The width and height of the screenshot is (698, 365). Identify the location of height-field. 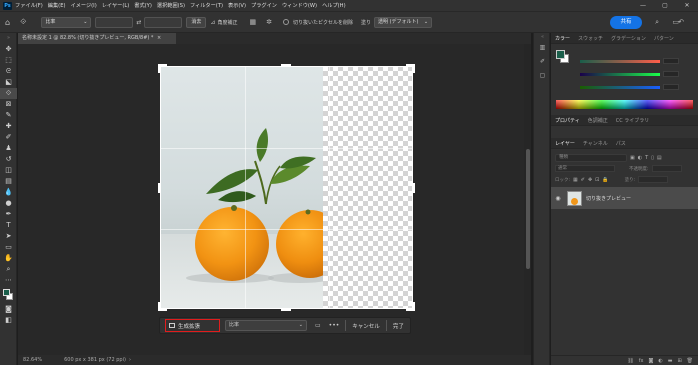
(163, 22).